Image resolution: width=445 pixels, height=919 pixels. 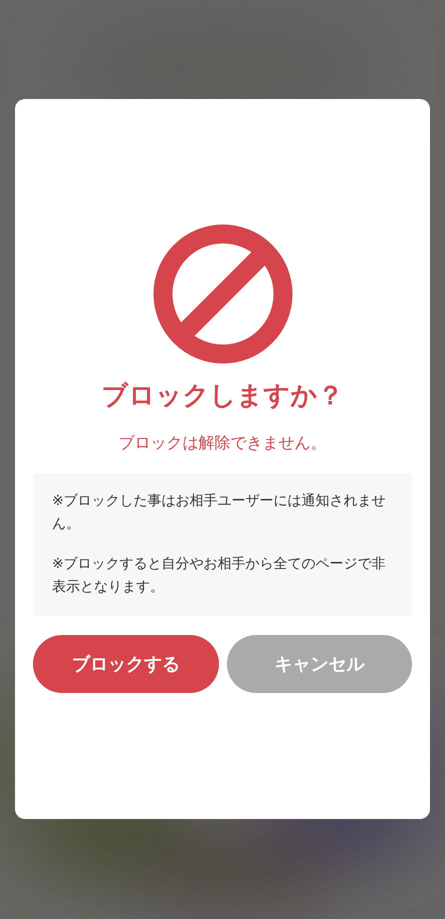 What do you see at coordinates (125, 664) in the screenshot?
I see `block-button: ブロックする` at bounding box center [125, 664].